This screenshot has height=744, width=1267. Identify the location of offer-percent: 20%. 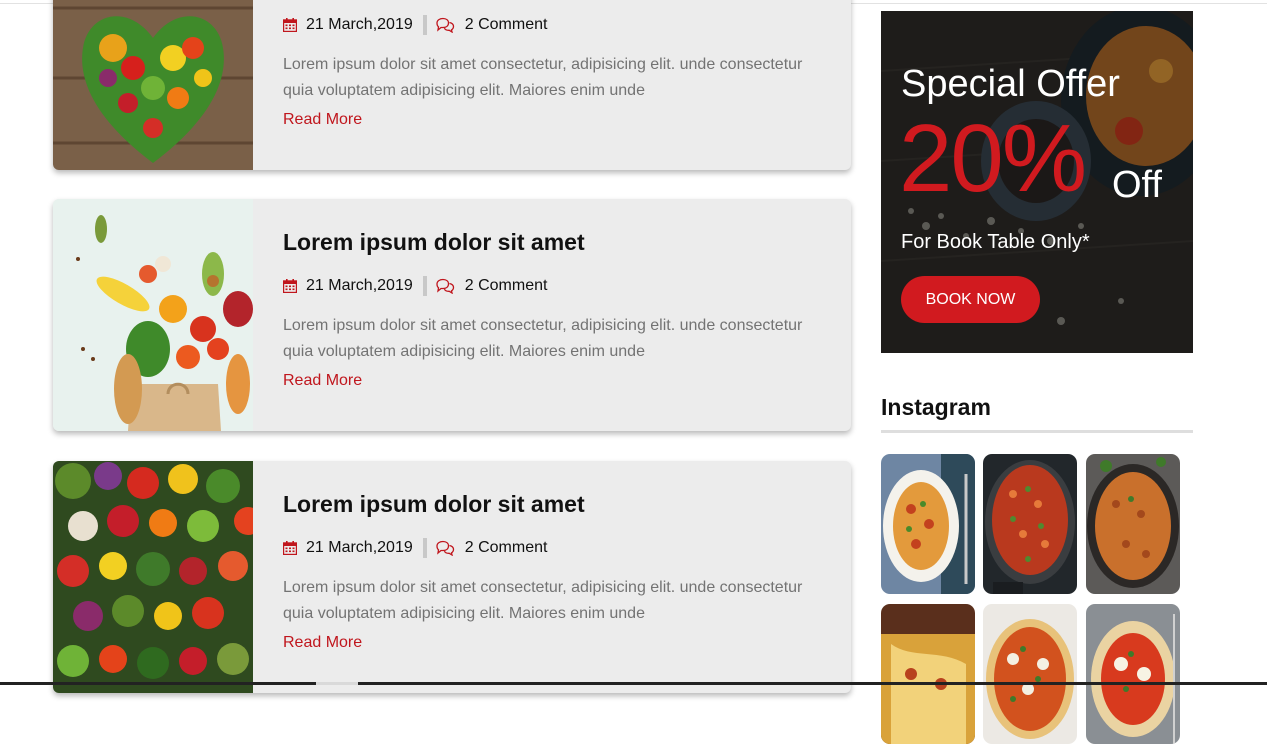
(993, 158).